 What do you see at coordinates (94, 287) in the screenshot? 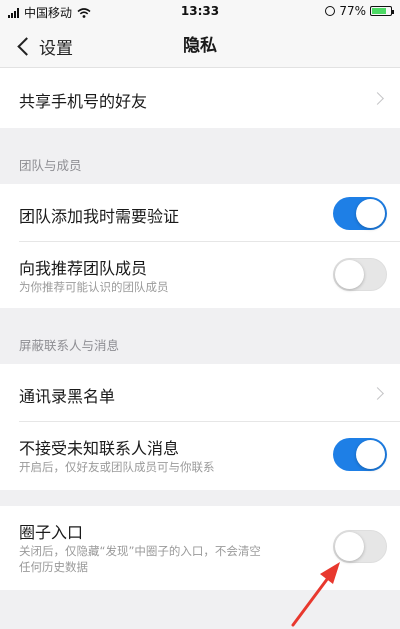
I see `recommend-members-subtitle: 为你推荐可能认识的团队成员` at bounding box center [94, 287].